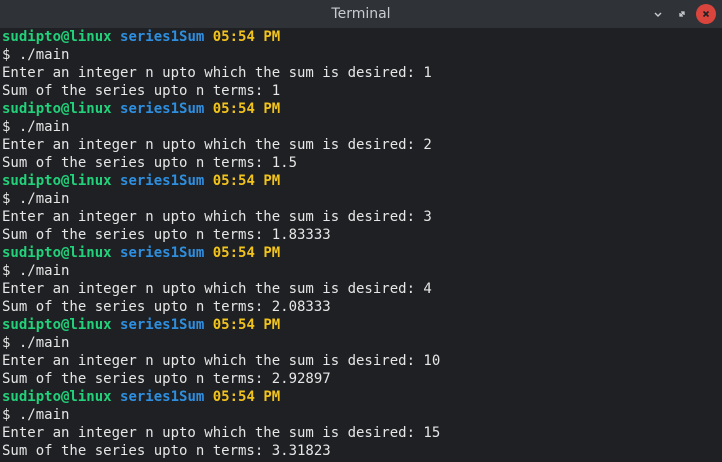 The image size is (722, 462). I want to click on window-controls, so click(682, 14).